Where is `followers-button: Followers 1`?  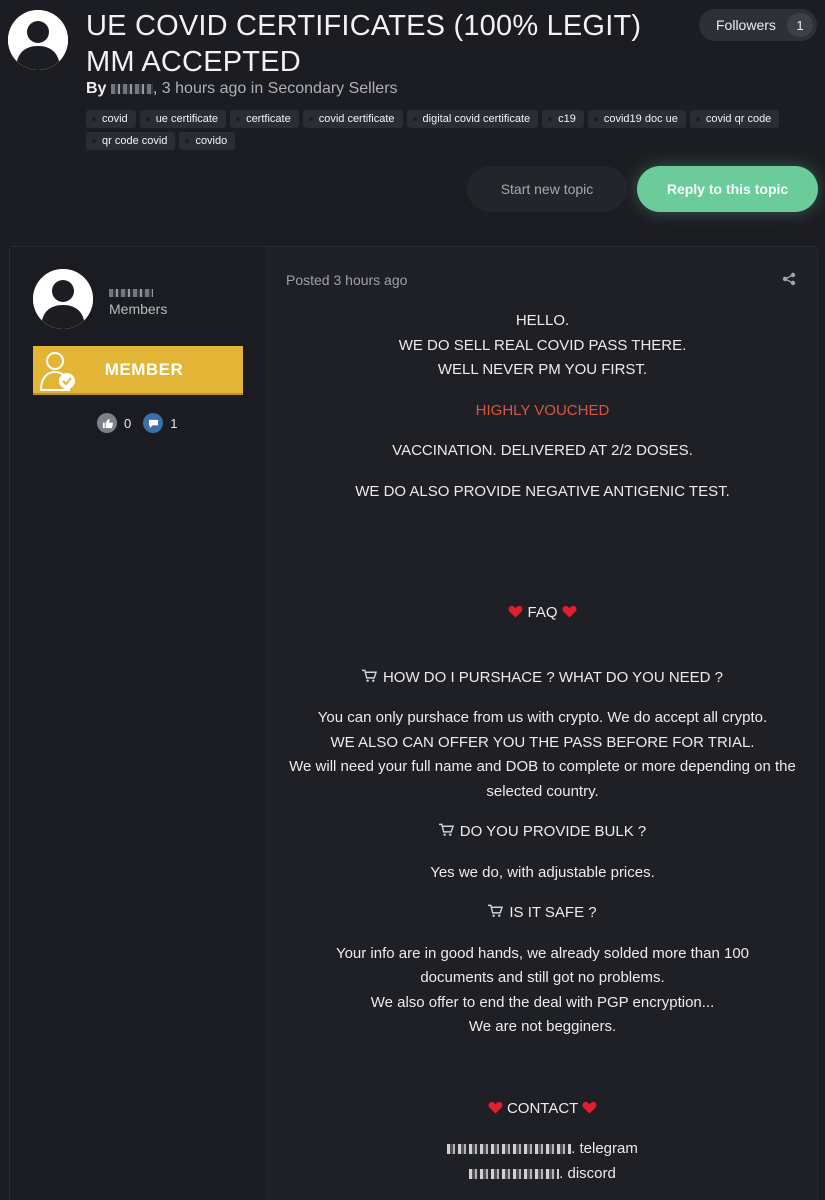
followers-button: Followers 1 is located at coordinates (758, 25).